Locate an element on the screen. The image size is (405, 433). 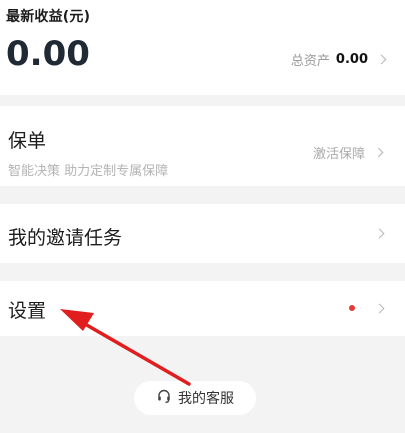
earnings-amount: 0.00 is located at coordinates (48, 54).